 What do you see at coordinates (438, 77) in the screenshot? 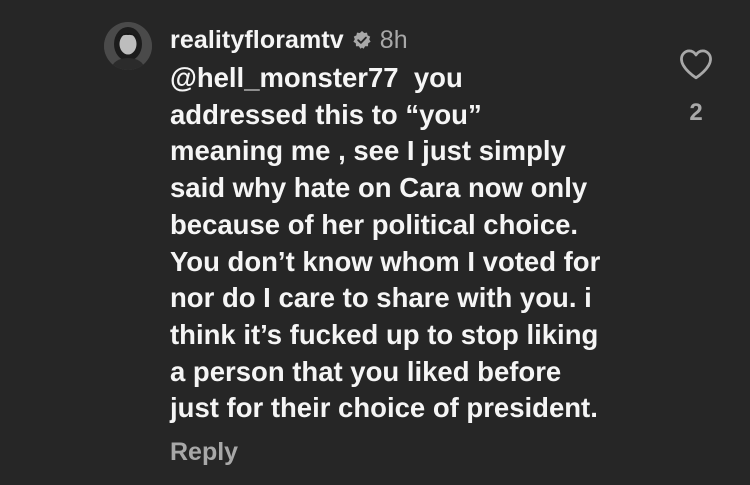
I see `comment-line-text: you` at bounding box center [438, 77].